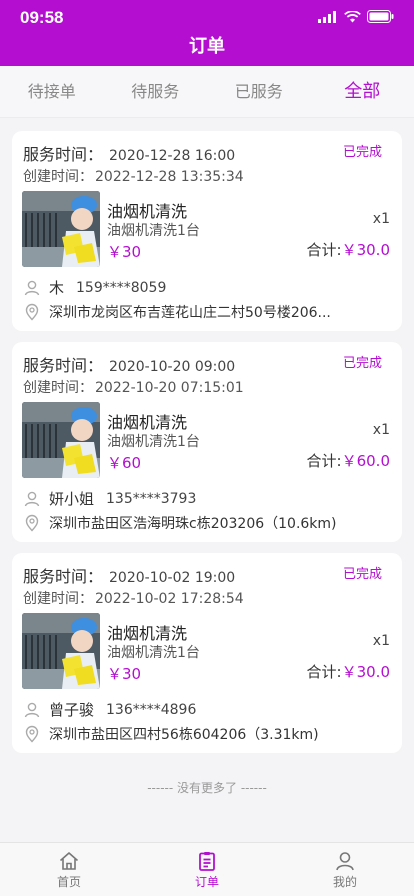  What do you see at coordinates (69, 861) in the screenshot?
I see `home-icon` at bounding box center [69, 861].